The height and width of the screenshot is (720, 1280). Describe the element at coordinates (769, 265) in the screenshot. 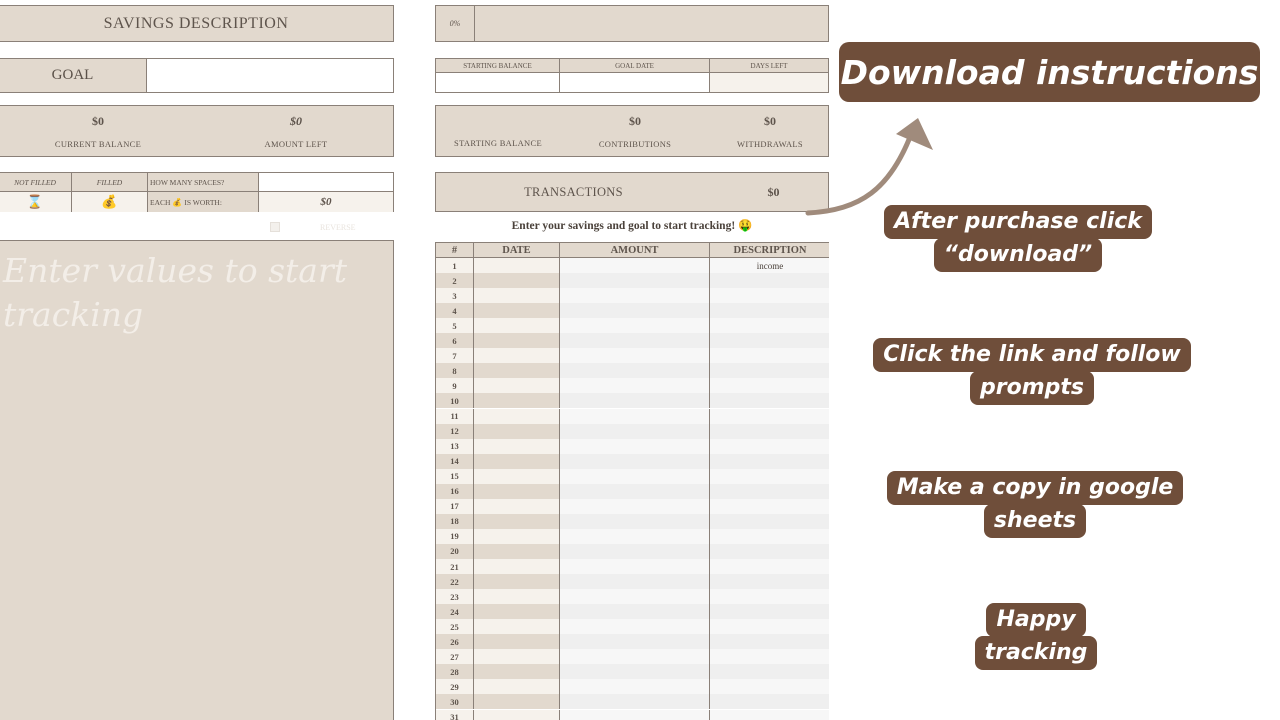

I see `row-description-cell: income` at that location.